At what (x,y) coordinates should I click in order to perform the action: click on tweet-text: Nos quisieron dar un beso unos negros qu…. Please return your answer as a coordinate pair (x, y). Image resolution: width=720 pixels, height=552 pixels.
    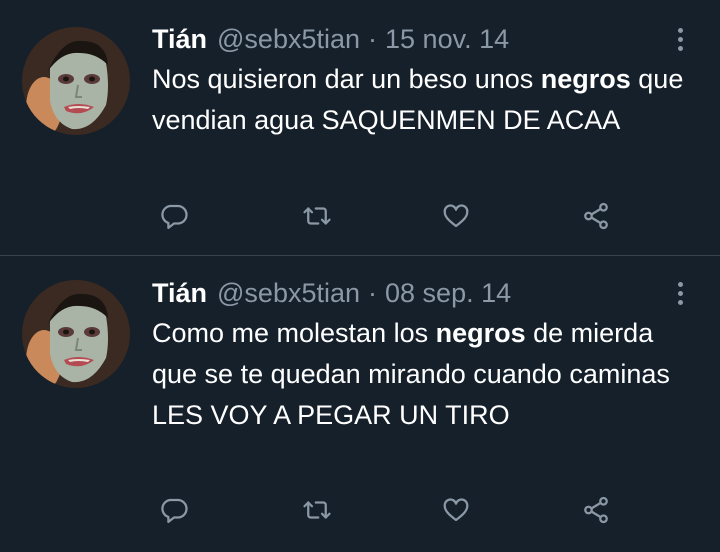
    Looking at the image, I should click on (422, 100).